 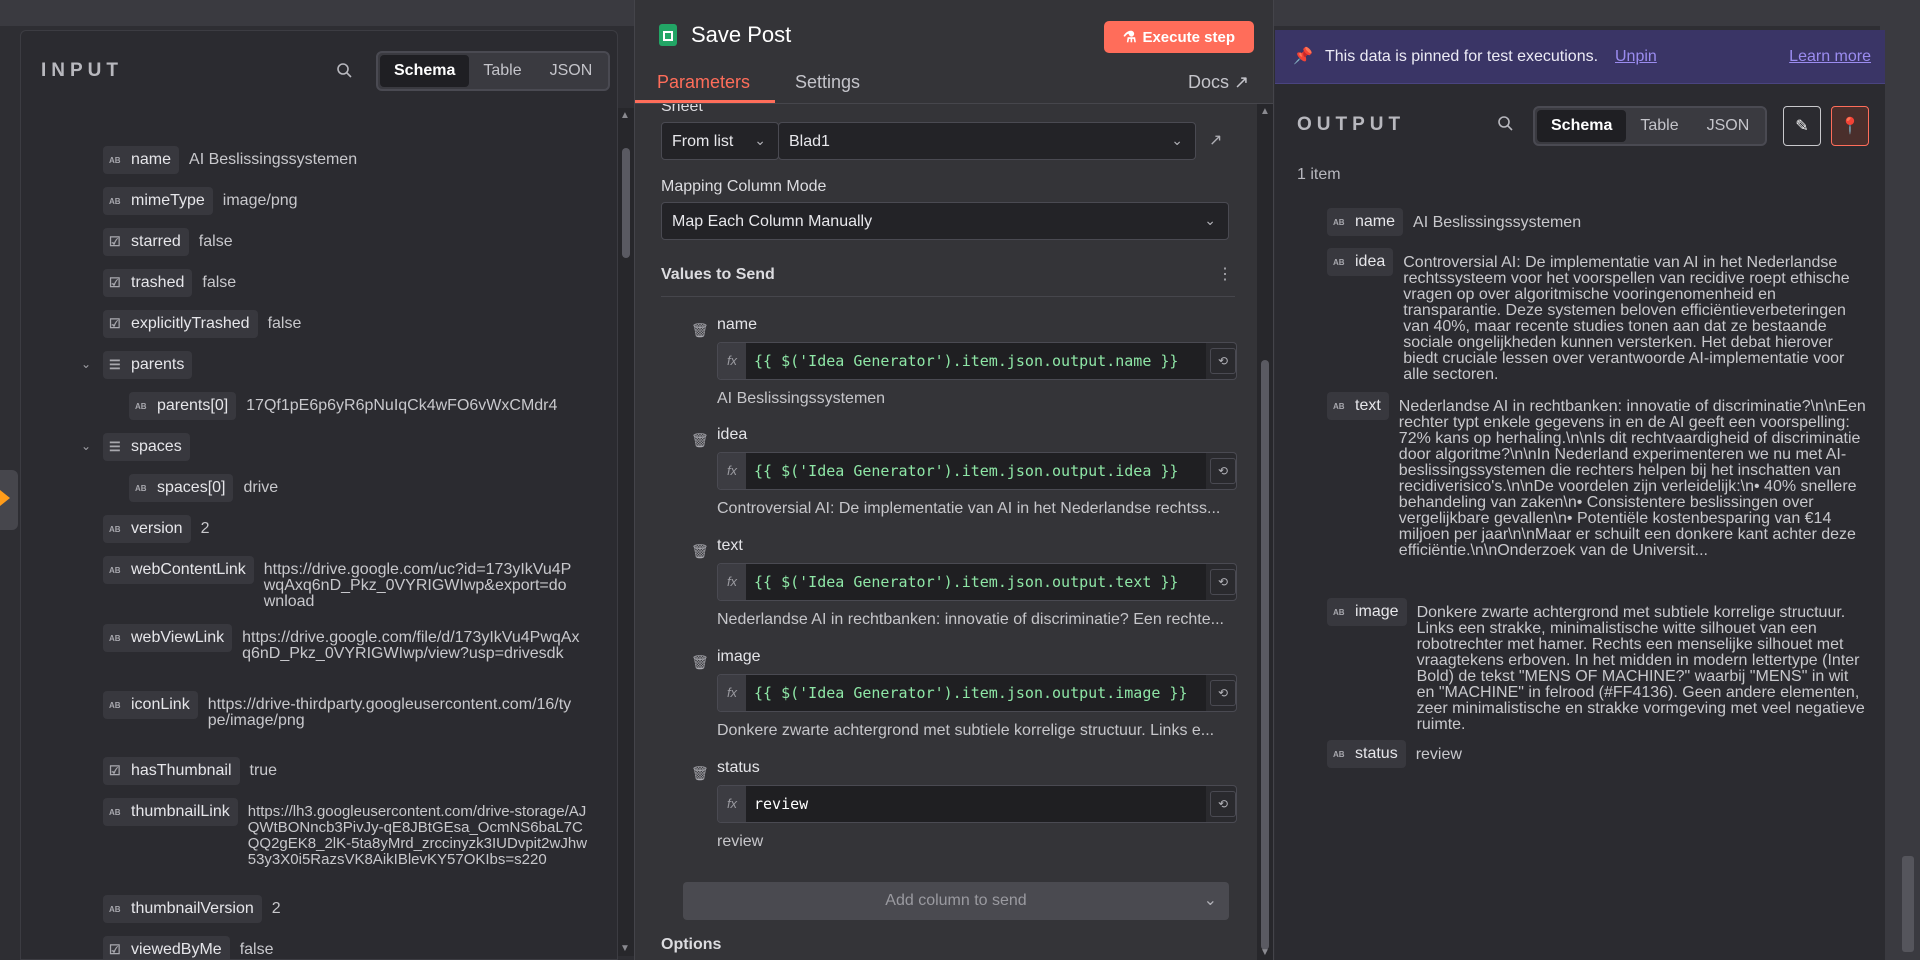 What do you see at coordinates (1215, 140) in the screenshot?
I see `open-sheet-icon: ↗` at bounding box center [1215, 140].